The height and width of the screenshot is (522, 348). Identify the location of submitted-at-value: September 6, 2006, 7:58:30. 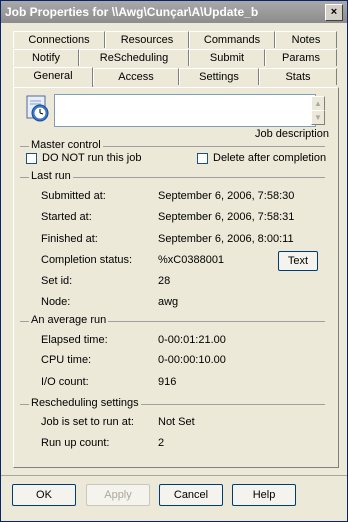
(226, 196).